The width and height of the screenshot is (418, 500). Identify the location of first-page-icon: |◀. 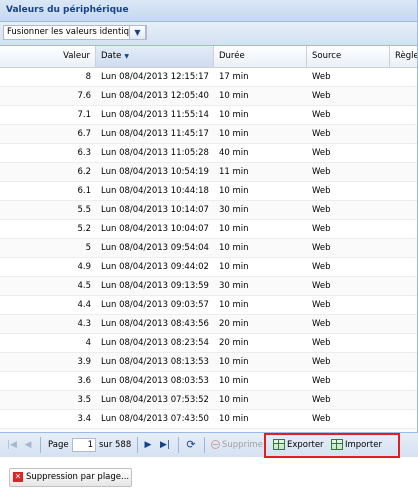
(12, 445).